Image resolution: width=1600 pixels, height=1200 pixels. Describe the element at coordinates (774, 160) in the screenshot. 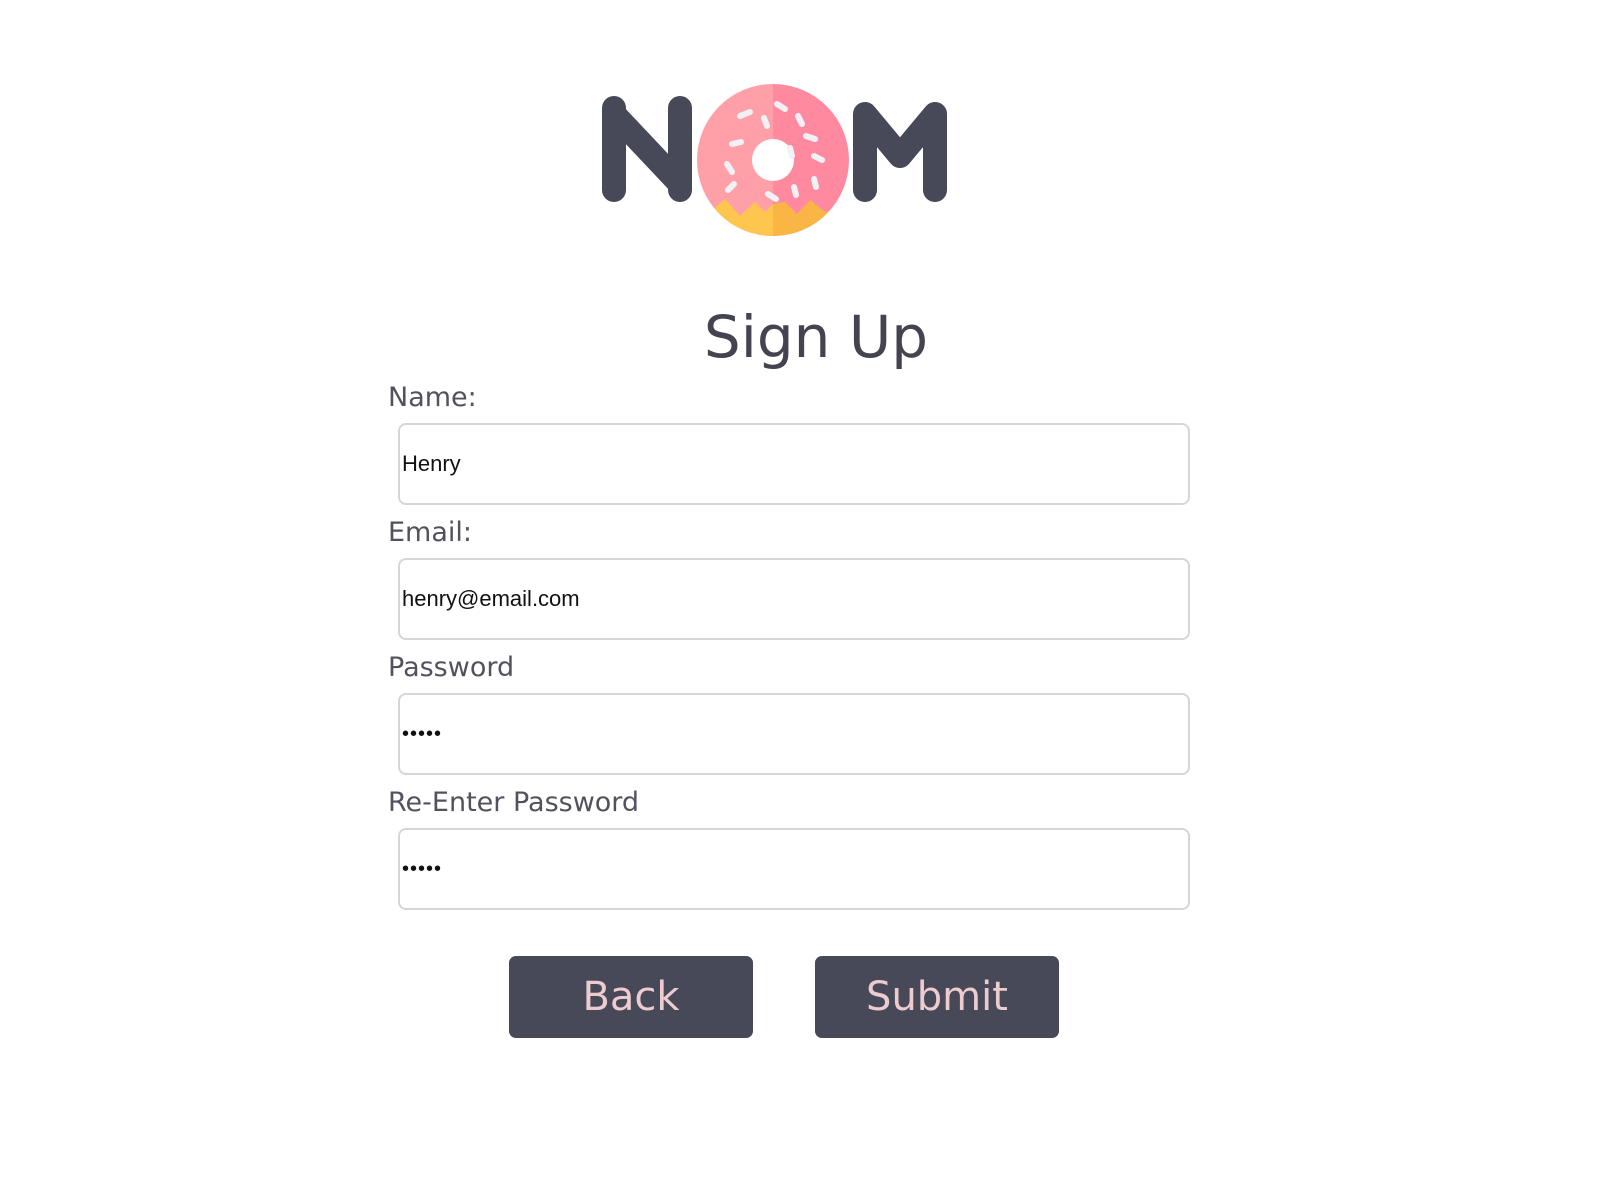

I see `nom-logo-icon` at that location.